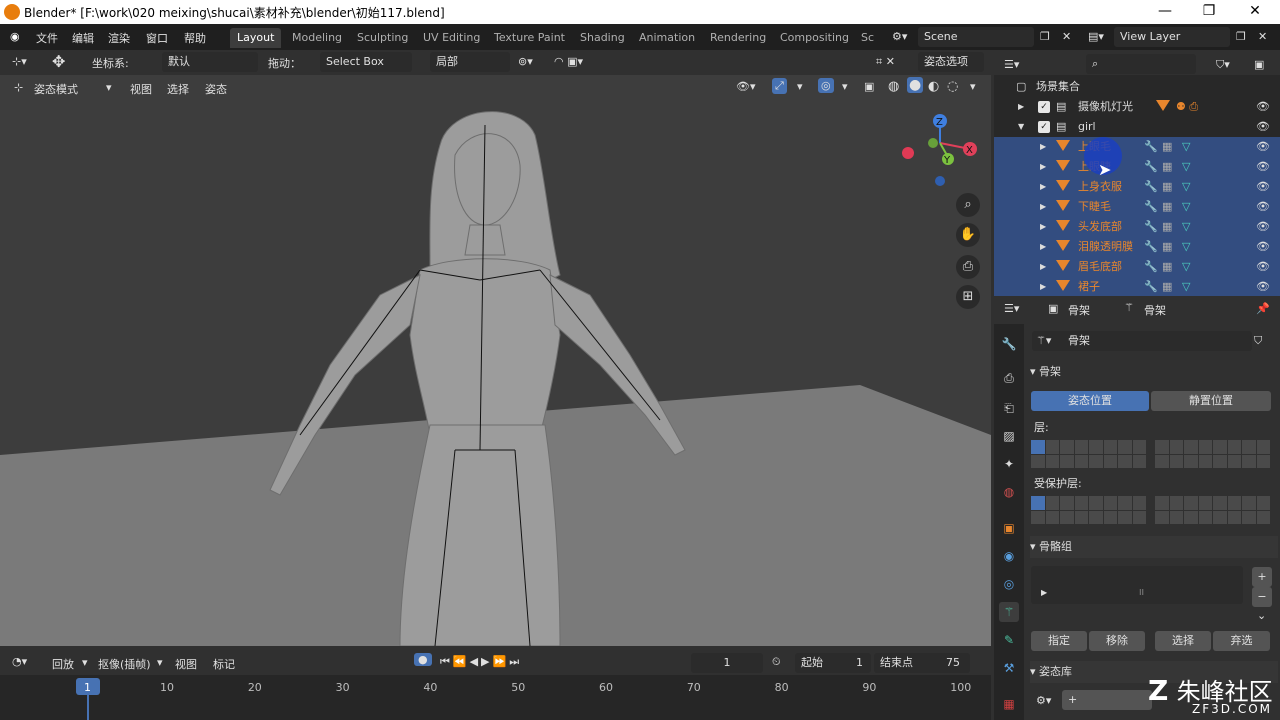 This screenshot has height=720, width=1280. What do you see at coordinates (382, 38) in the screenshot?
I see `tab-sculpting: Sculpting` at bounding box center [382, 38].